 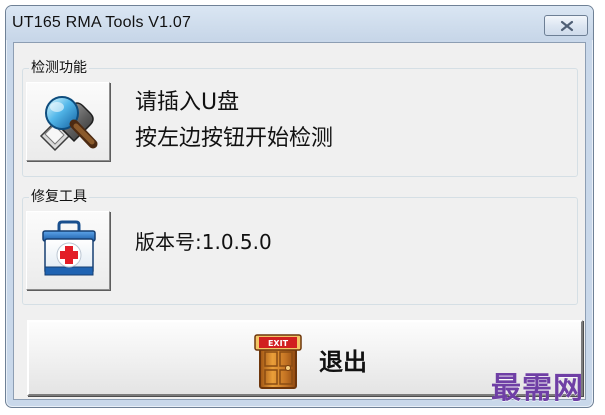 I want to click on close-icon, so click(x=567, y=26).